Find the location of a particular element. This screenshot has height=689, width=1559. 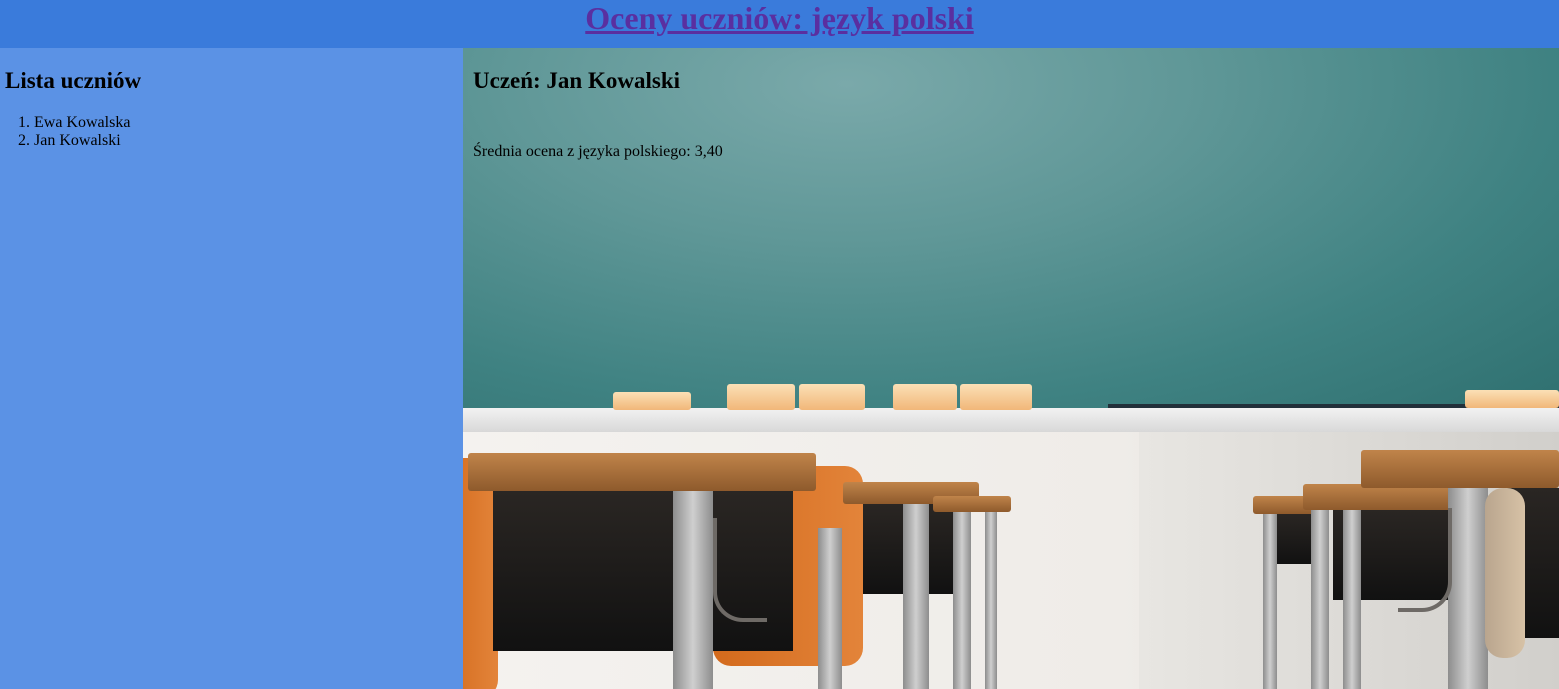

student-link-ewa-kowalska: Ewa Kowalska is located at coordinates (82, 122).